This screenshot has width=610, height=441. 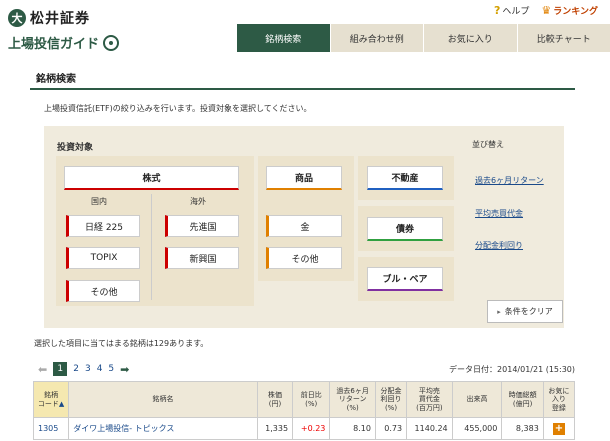 What do you see at coordinates (563, 38) in the screenshot?
I see `tab-compare-chart: 比較チャート` at bounding box center [563, 38].